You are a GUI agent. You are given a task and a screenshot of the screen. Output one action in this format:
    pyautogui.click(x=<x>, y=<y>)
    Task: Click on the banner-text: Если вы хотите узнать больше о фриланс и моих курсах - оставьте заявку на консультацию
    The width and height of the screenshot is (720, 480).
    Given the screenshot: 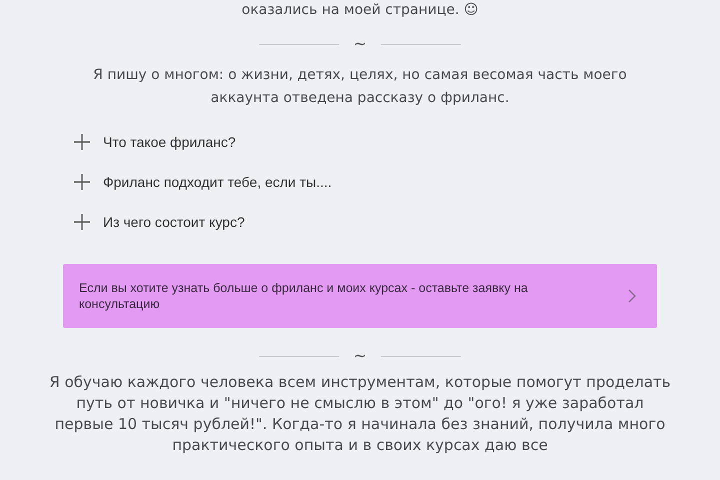 What is the action you would take?
    pyautogui.click(x=304, y=296)
    